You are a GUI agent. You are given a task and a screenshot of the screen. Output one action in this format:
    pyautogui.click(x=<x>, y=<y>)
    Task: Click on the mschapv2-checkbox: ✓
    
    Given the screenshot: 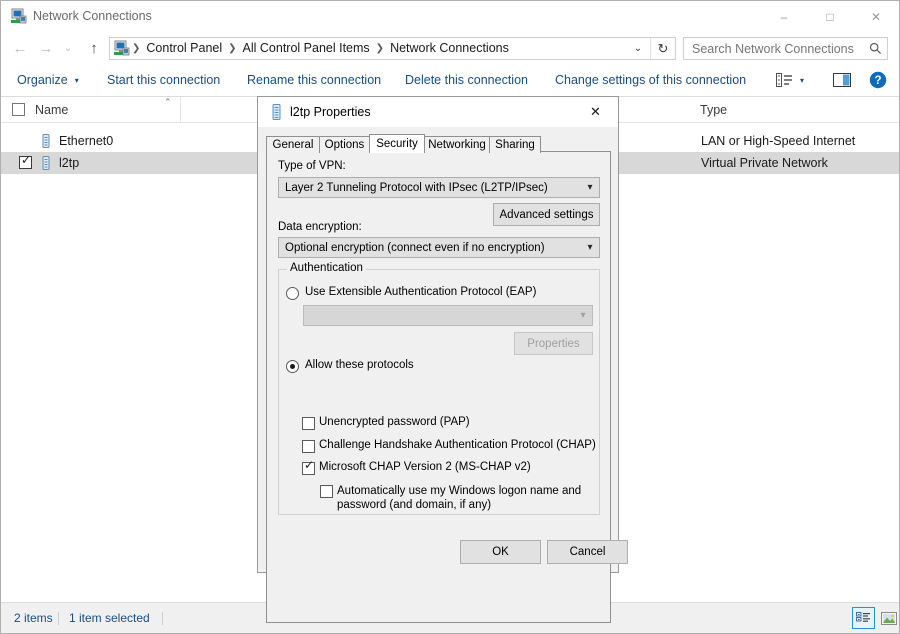 What is the action you would take?
    pyautogui.click(x=308, y=466)
    